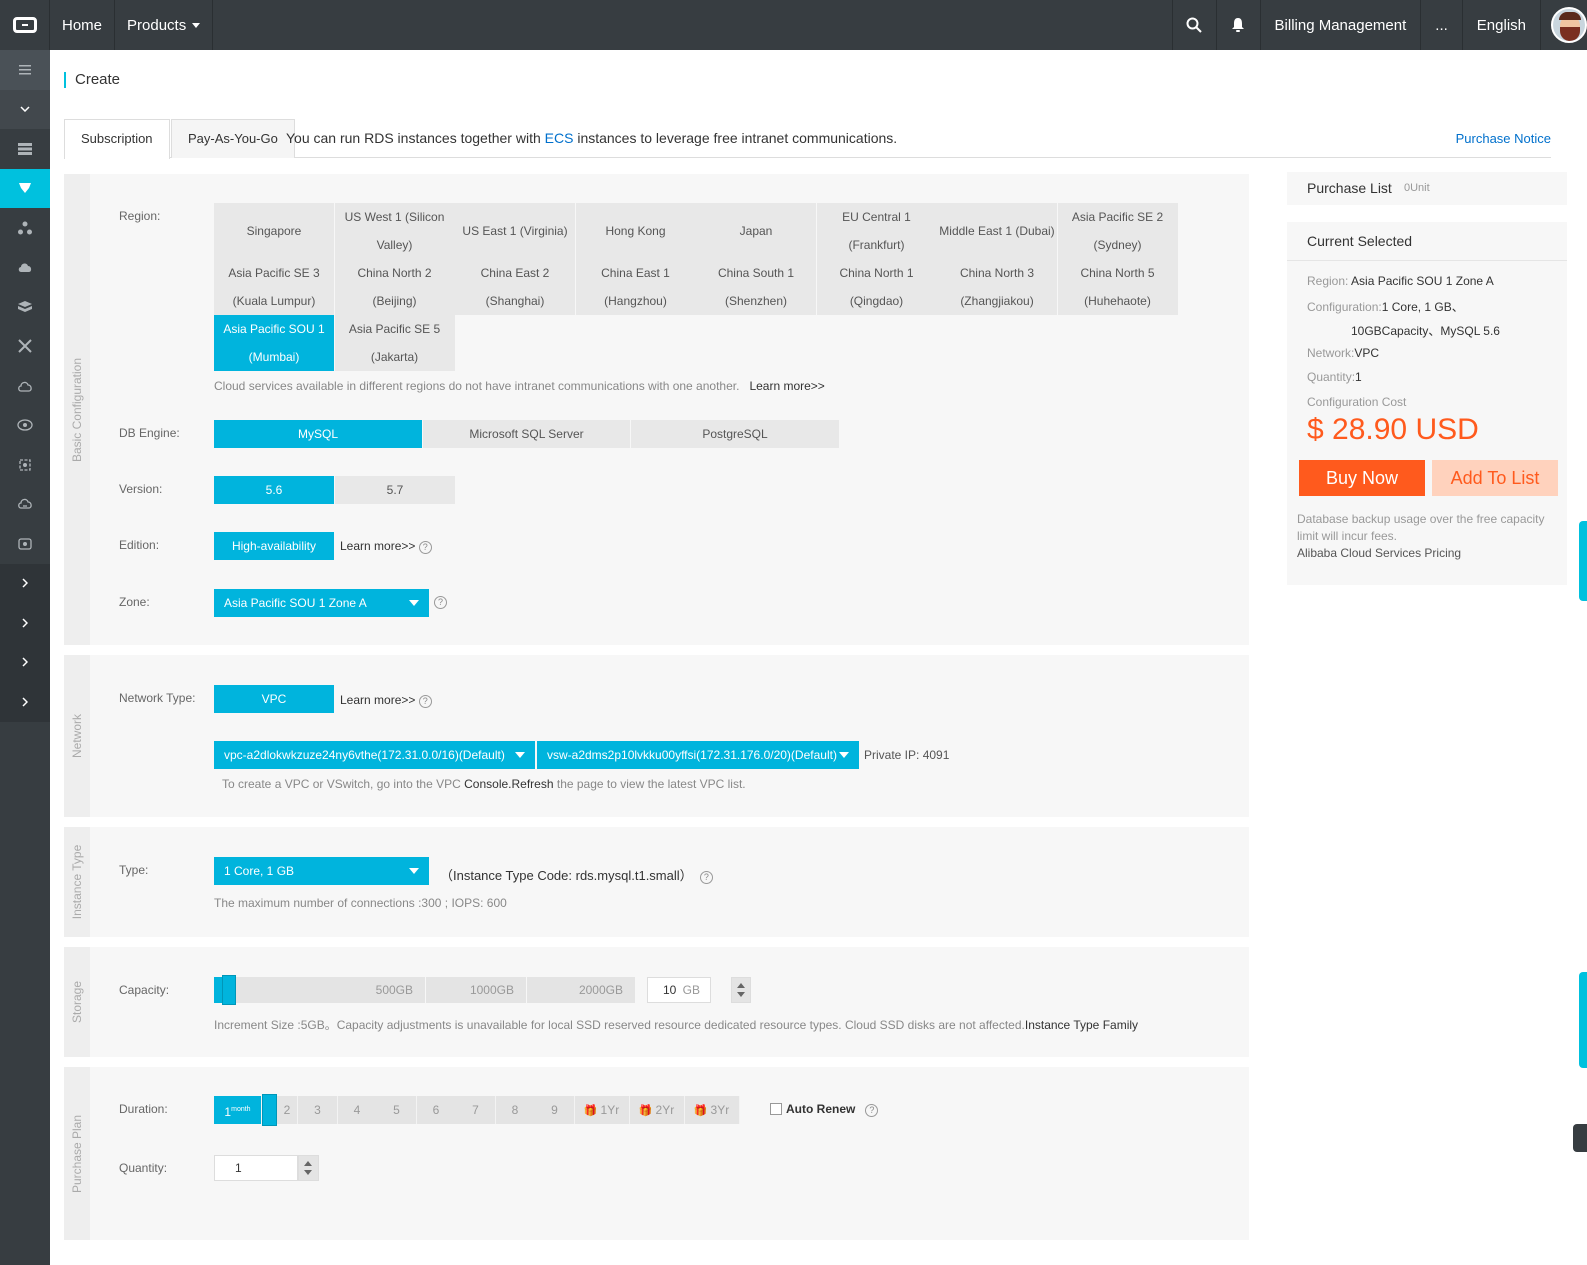 The width and height of the screenshot is (1587, 1265). Describe the element at coordinates (487, 784) in the screenshot. I see `vpc-console-link: Console.` at that location.